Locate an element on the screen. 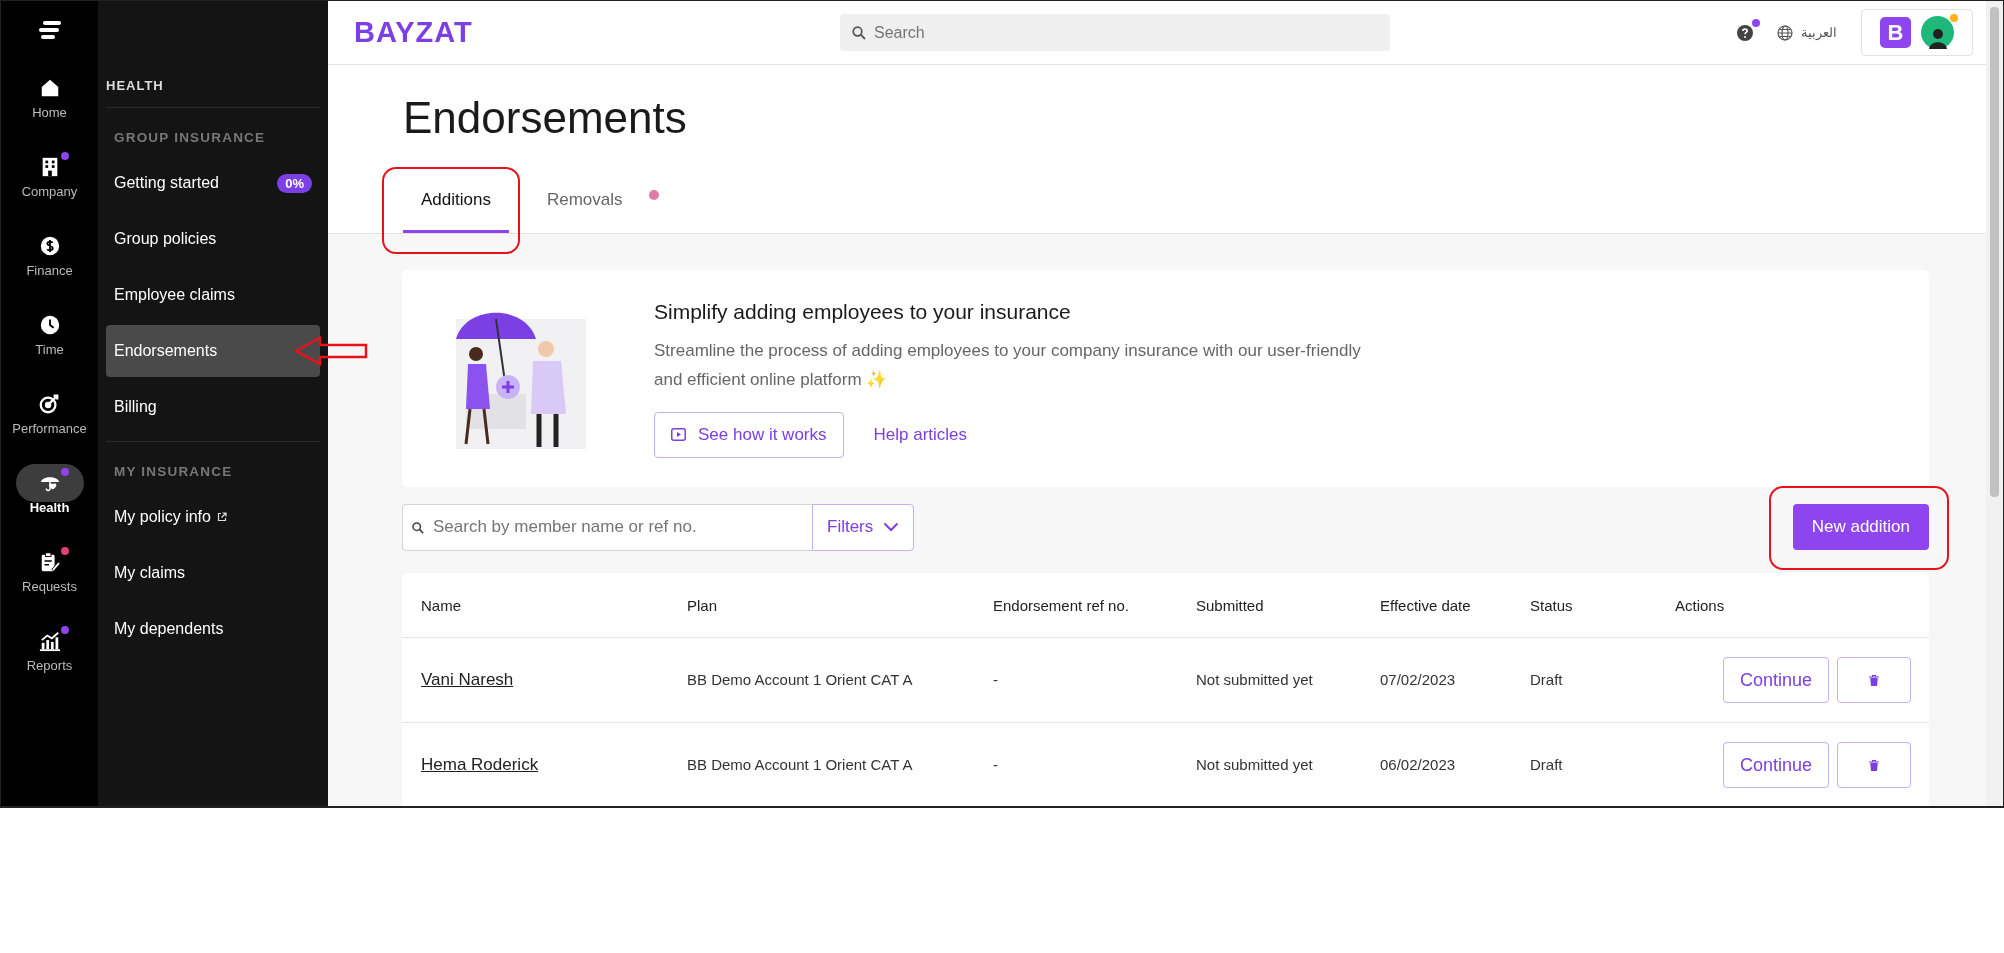 Image resolution: width=2004 pixels, height=953 pixels. search-field: Search is located at coordinates (1115, 32).